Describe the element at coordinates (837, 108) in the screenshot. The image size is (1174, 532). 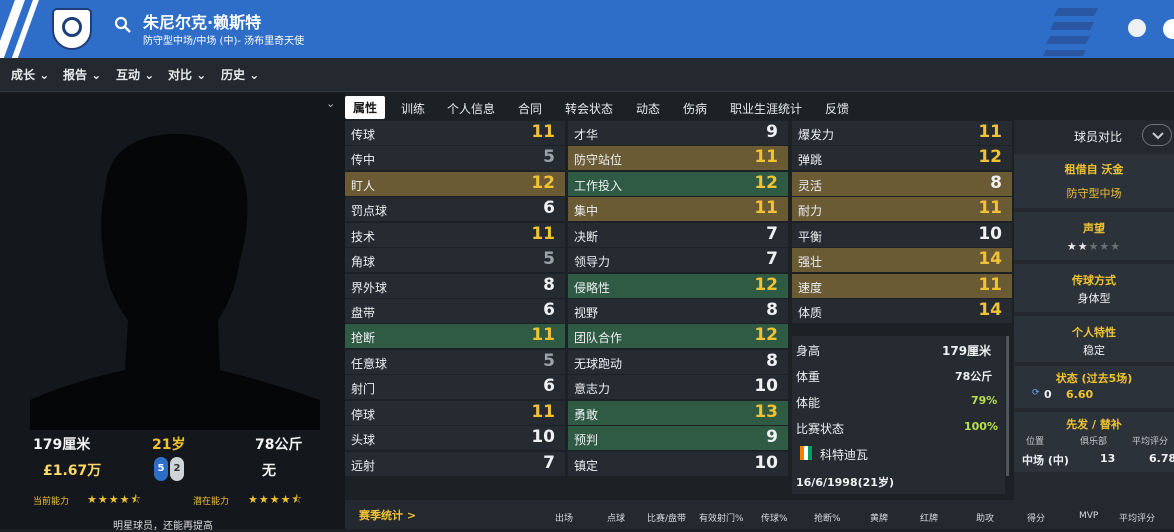
I see `tab-feedback: 反馈` at that location.